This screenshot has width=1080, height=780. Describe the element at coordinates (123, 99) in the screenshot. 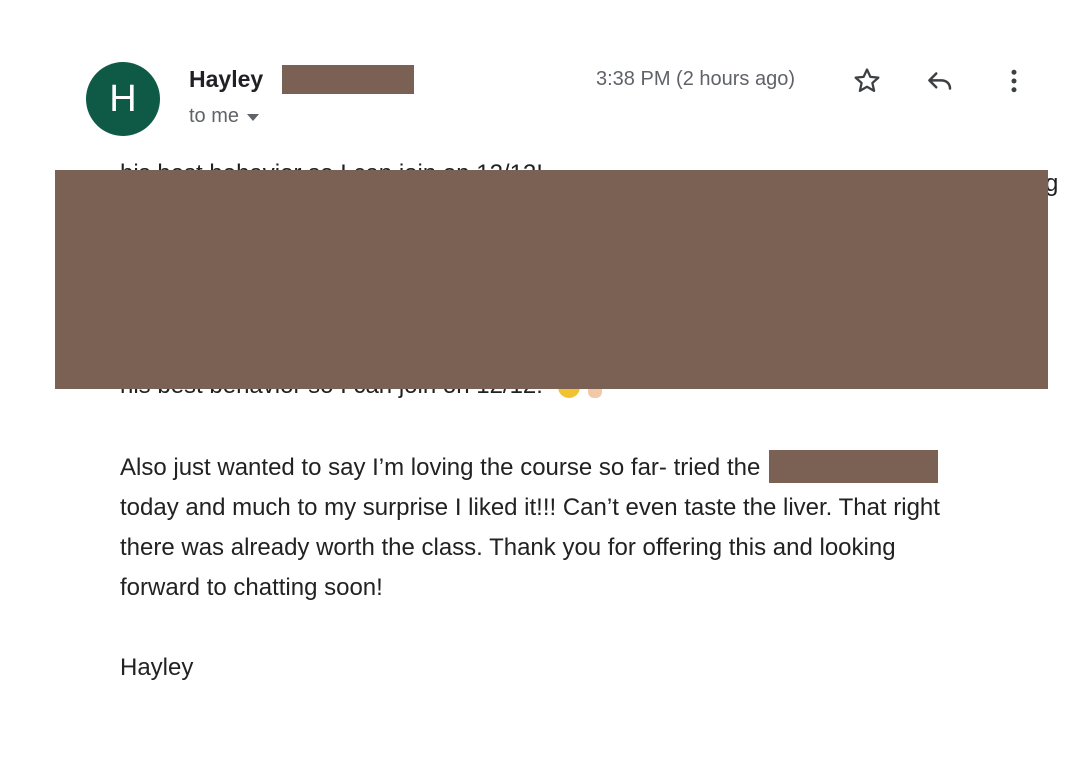

I see `sender-avatar: H` at that location.